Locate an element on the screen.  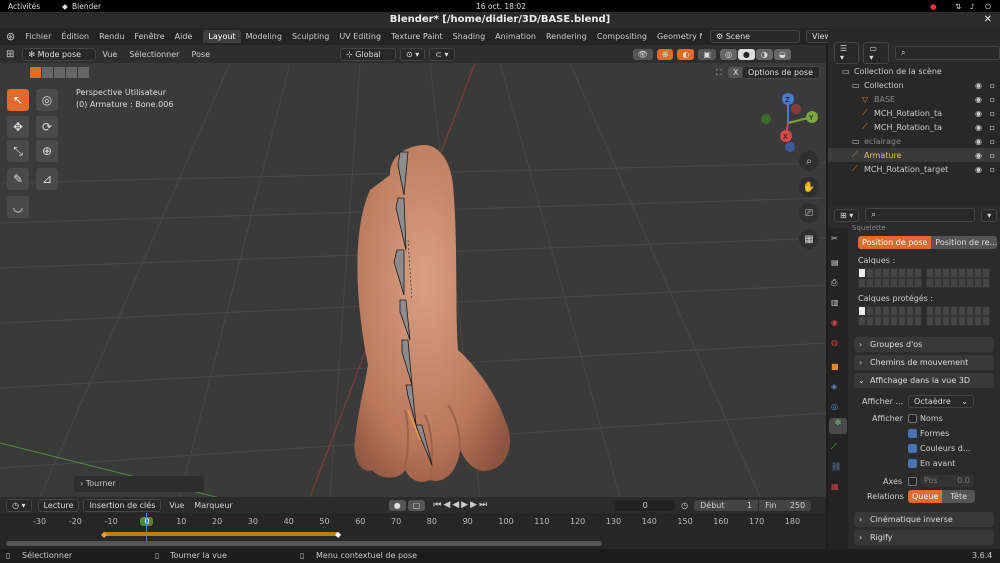
panel-chemins-mouvement: › Chemins de mouvement is located at coordinates (924, 362).